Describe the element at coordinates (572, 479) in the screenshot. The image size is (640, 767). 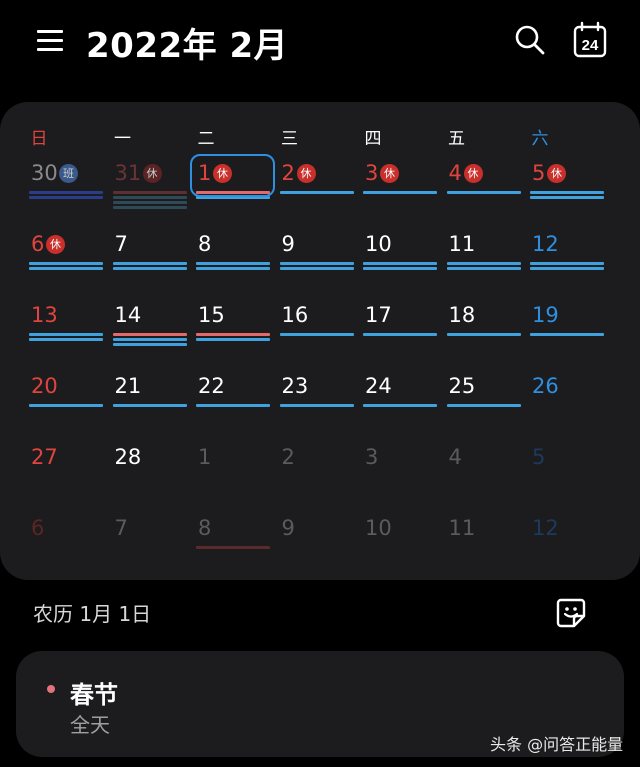
I see `day-cell: 5` at that location.